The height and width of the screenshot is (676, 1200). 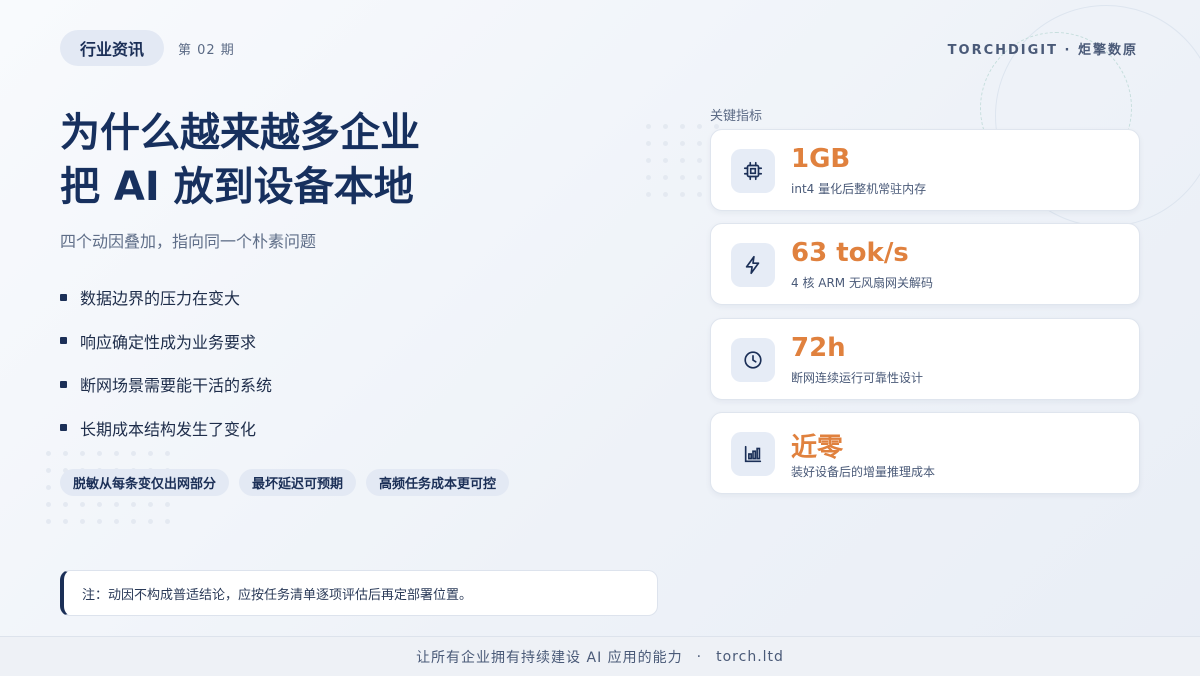 What do you see at coordinates (298, 482) in the screenshot?
I see `chip: 最坏延迟可预期` at bounding box center [298, 482].